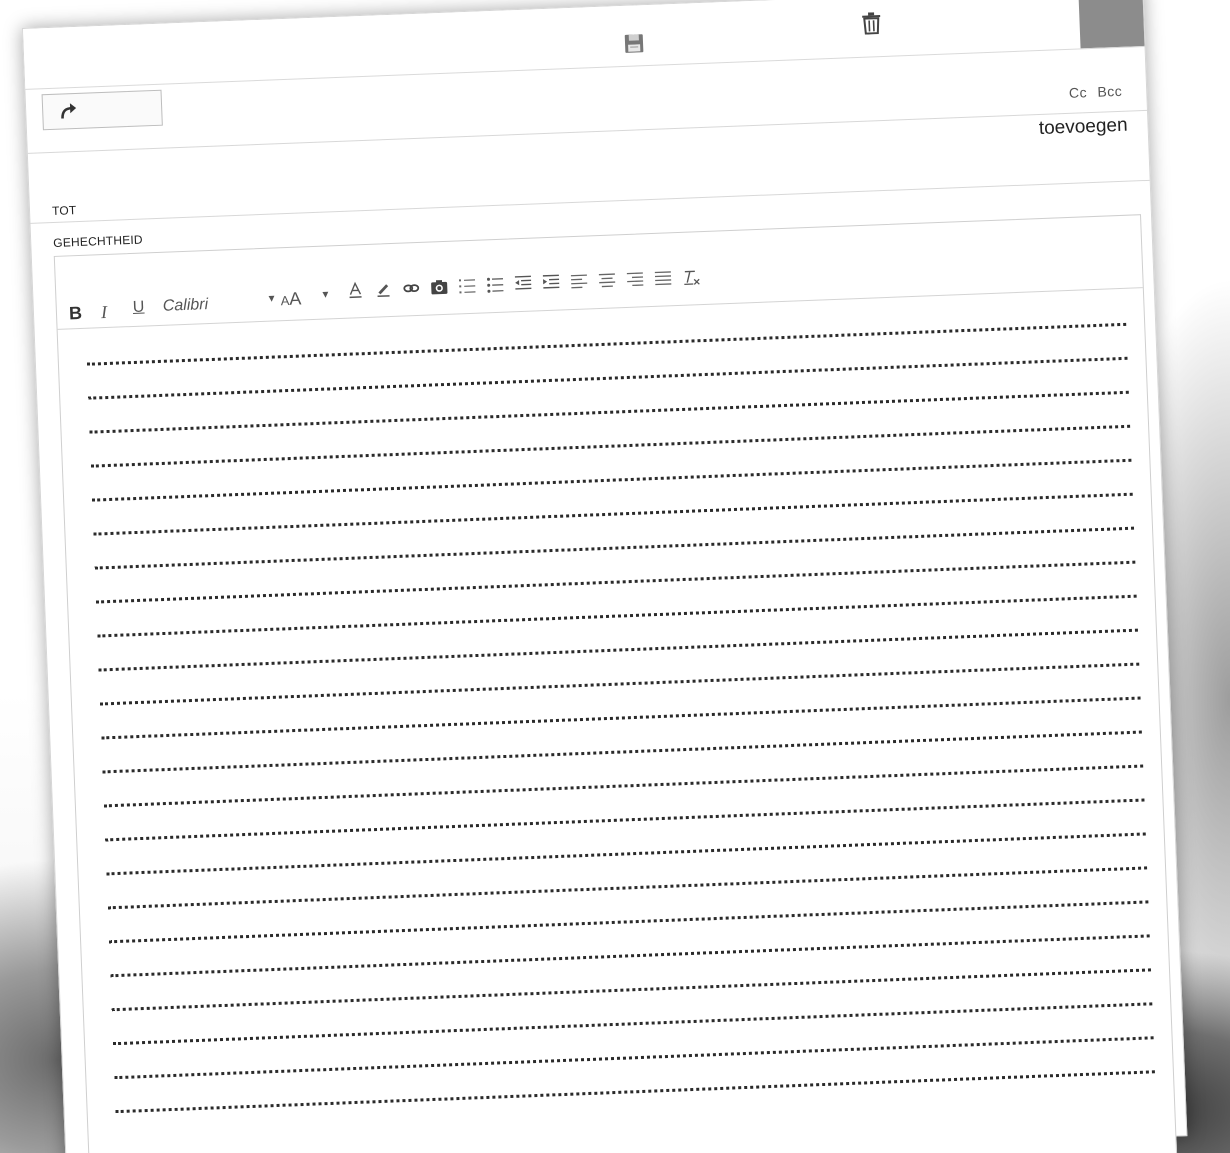 The image size is (1230, 1153). Describe the element at coordinates (579, 281) in the screenshot. I see `align-left-icon` at that location.